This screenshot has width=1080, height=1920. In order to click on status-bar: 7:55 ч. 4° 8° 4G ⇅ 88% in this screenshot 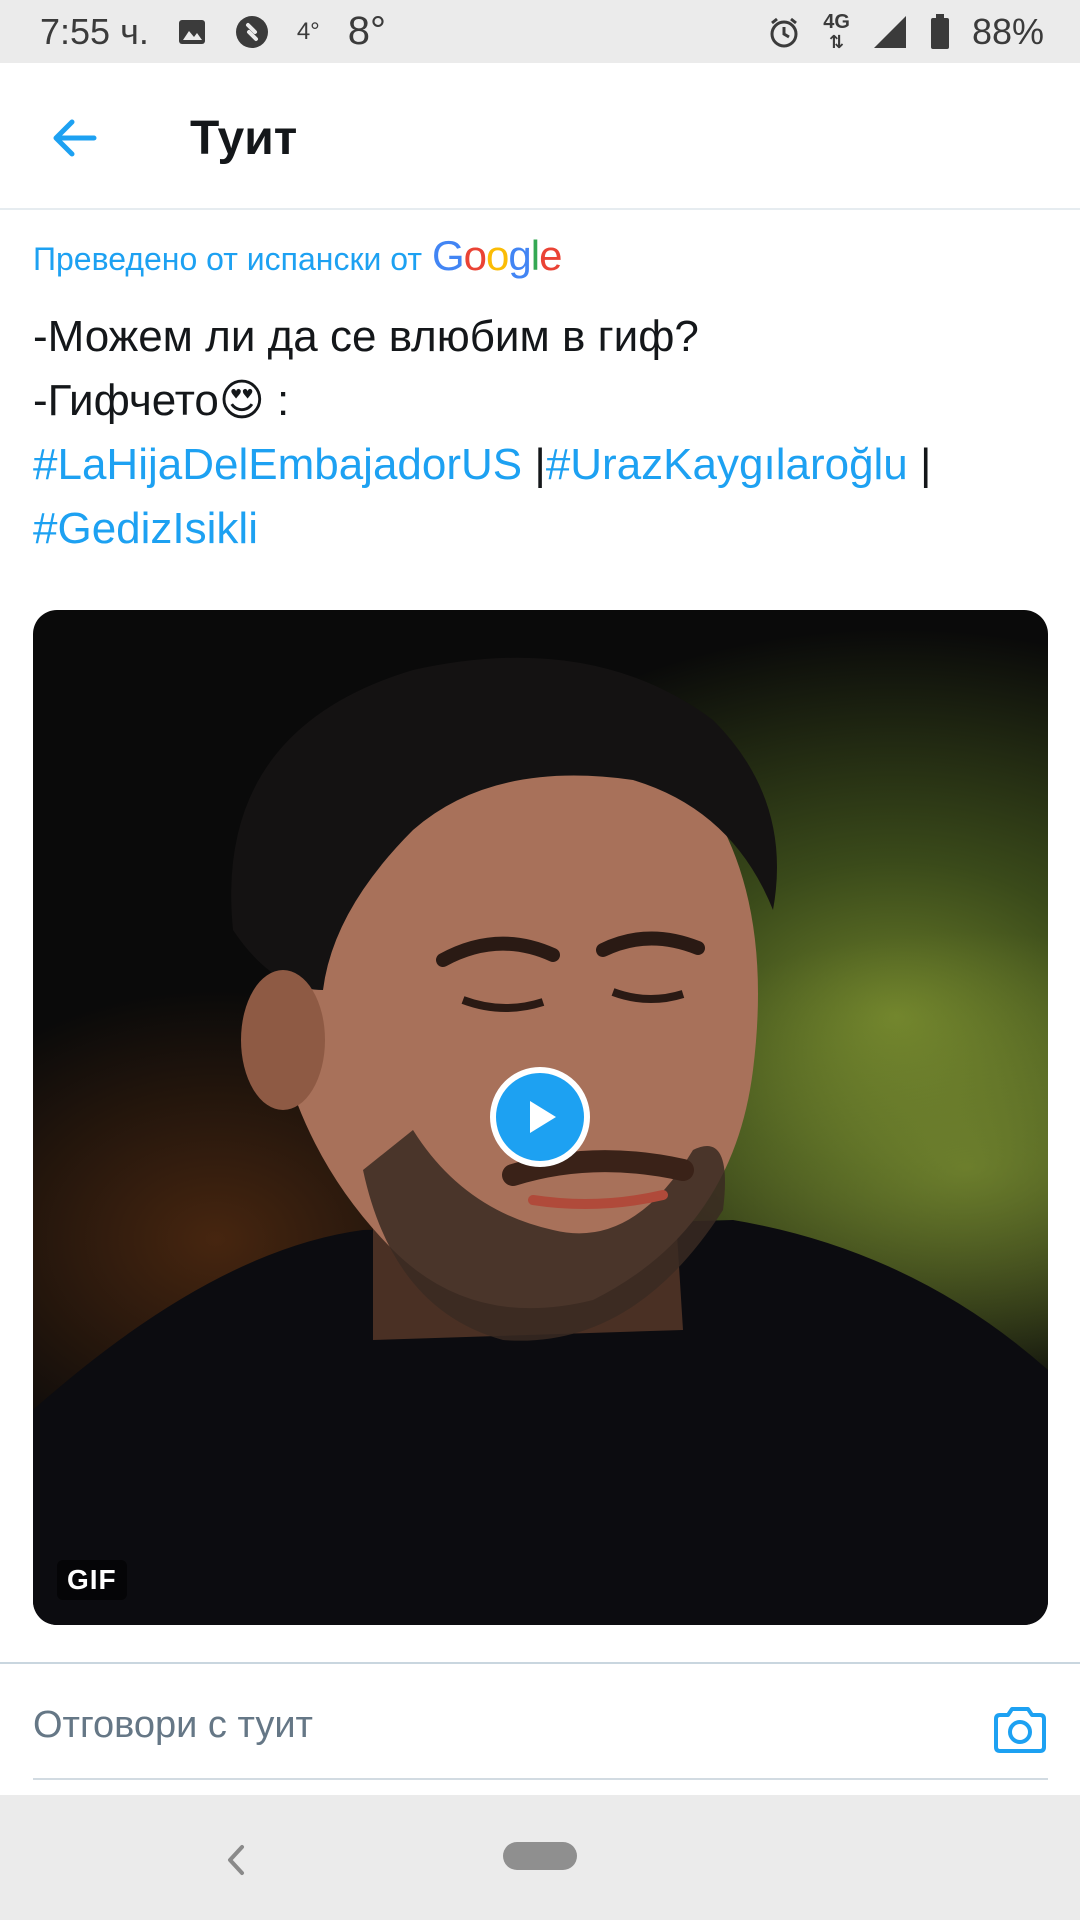, I will do `click(540, 31)`.